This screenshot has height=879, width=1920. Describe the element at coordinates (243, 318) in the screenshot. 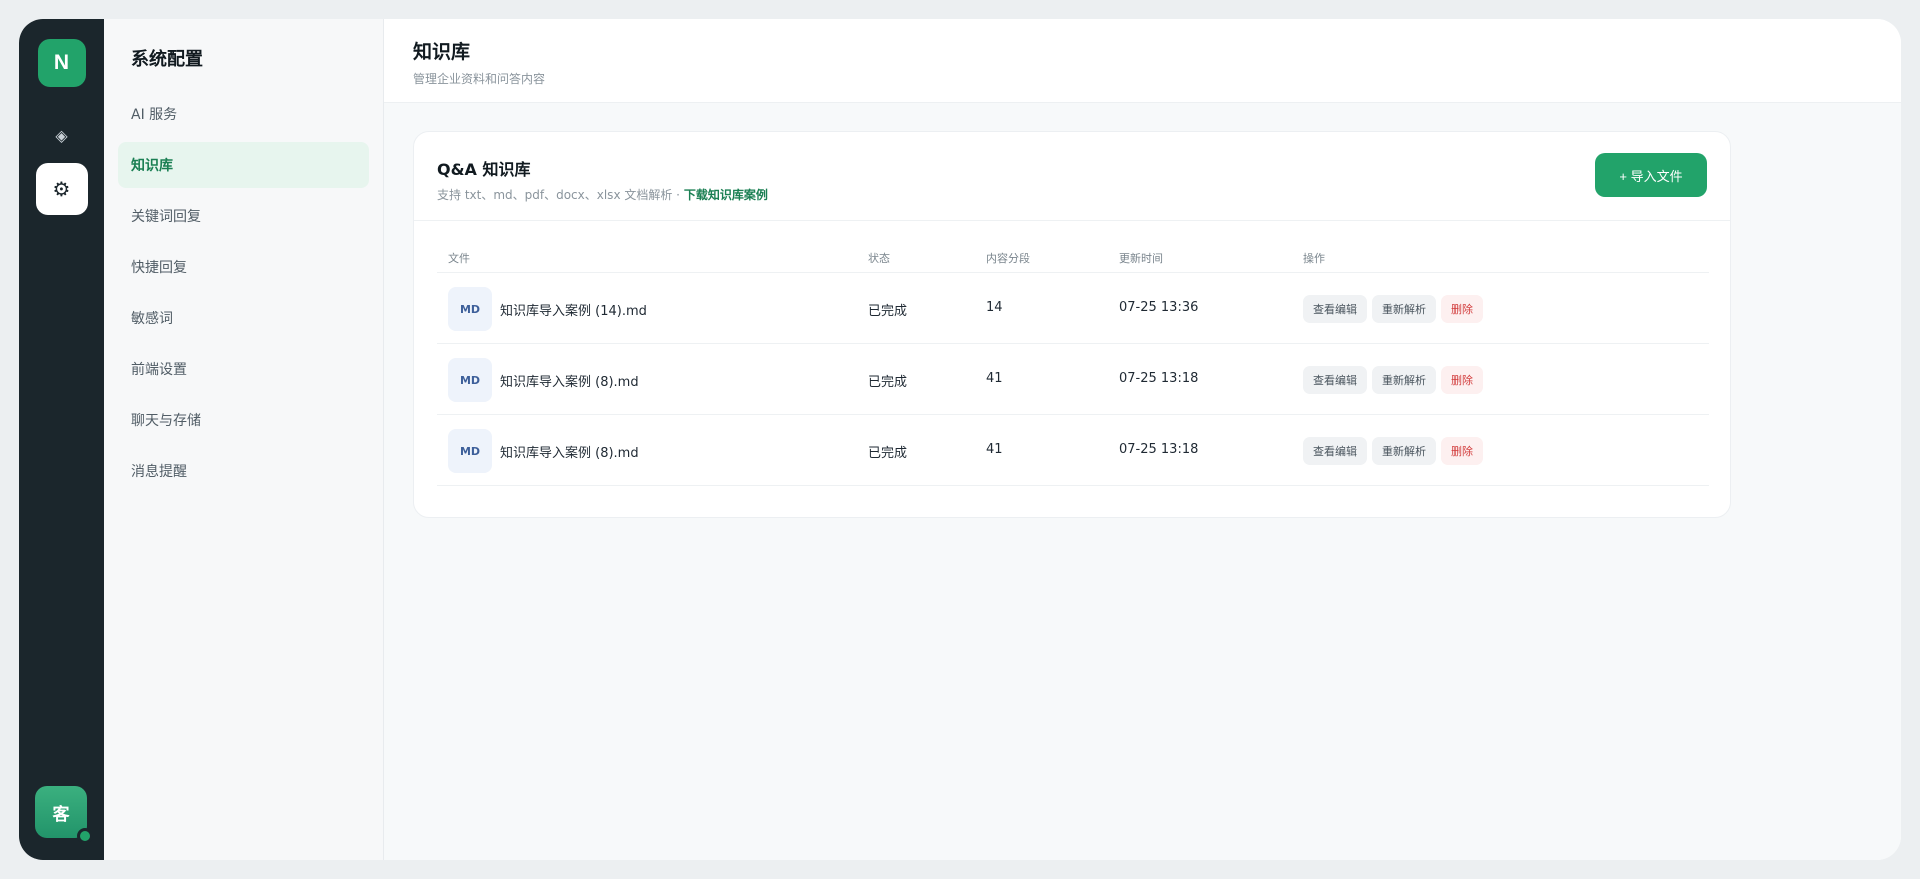

I see `sidebar-item-sensitive-words: 敏感词` at that location.